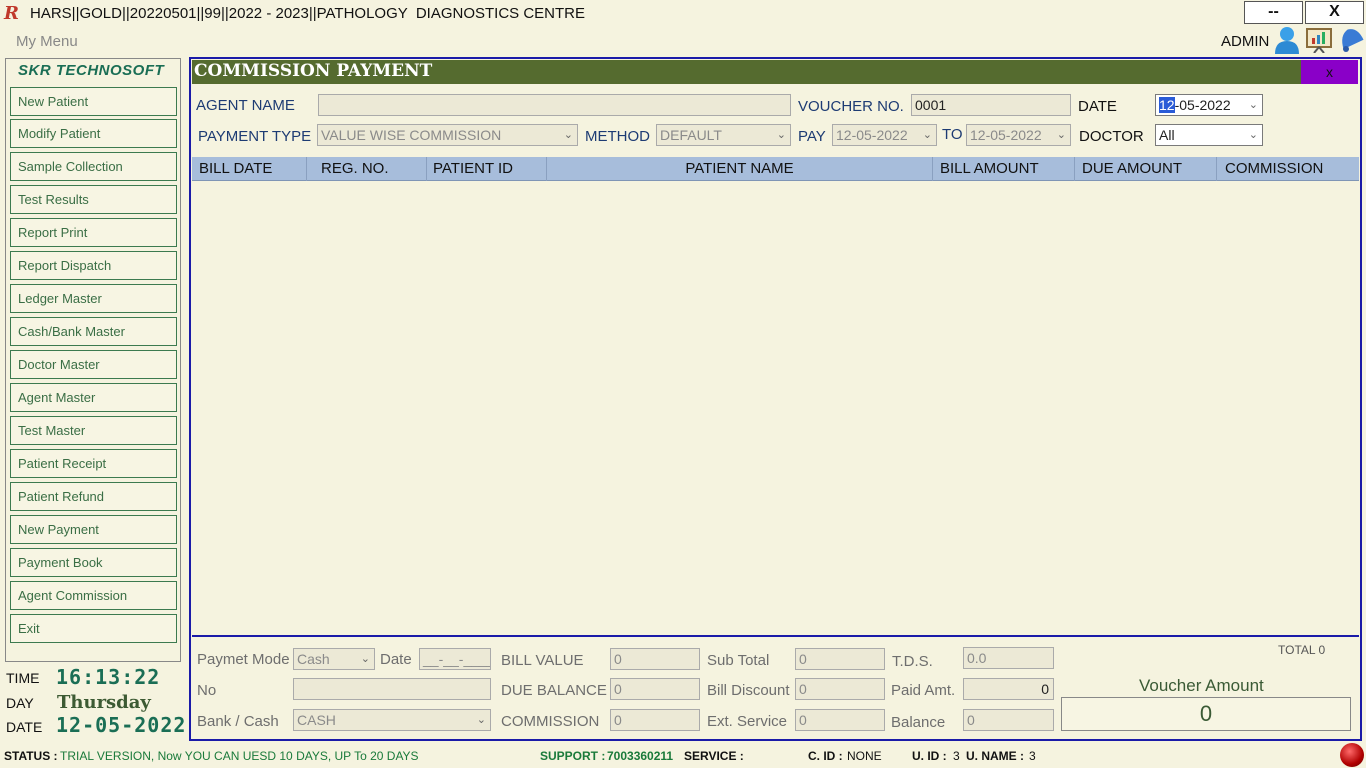 The width and height of the screenshot is (1366, 768). I want to click on voucher-date-picker: 12-05-2022 ⌄, so click(1209, 105).